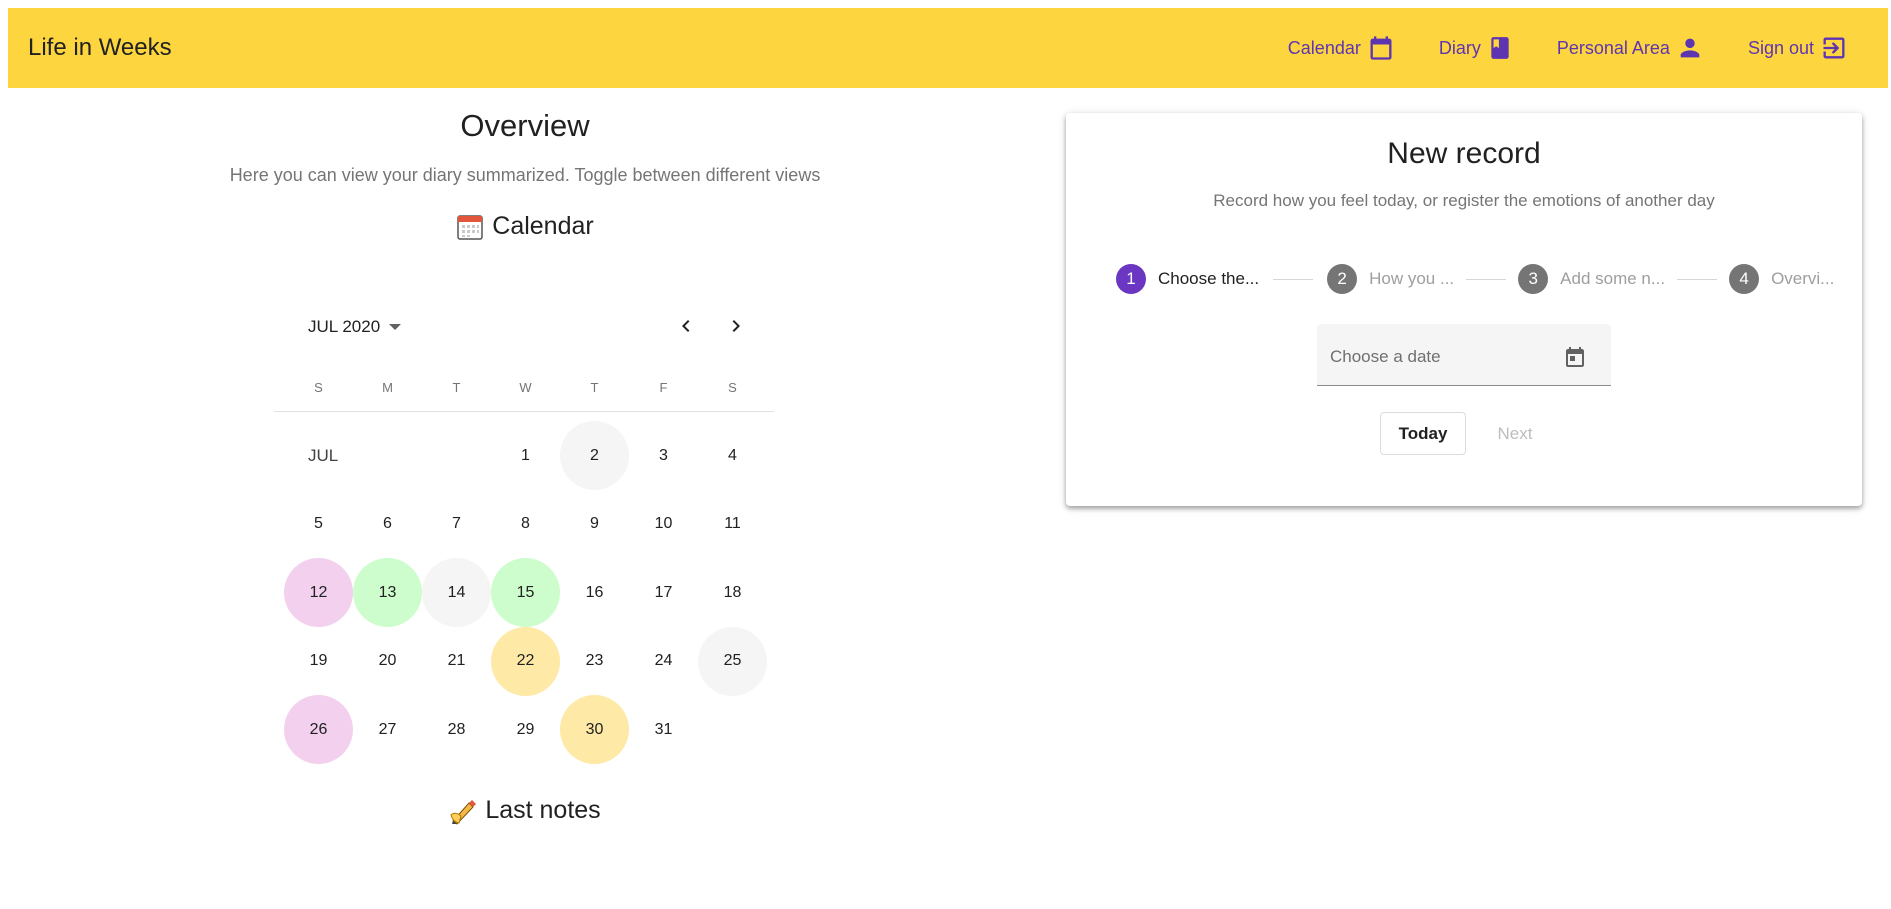 This screenshot has height=909, width=1891. I want to click on calendar-day: 19, so click(318, 661).